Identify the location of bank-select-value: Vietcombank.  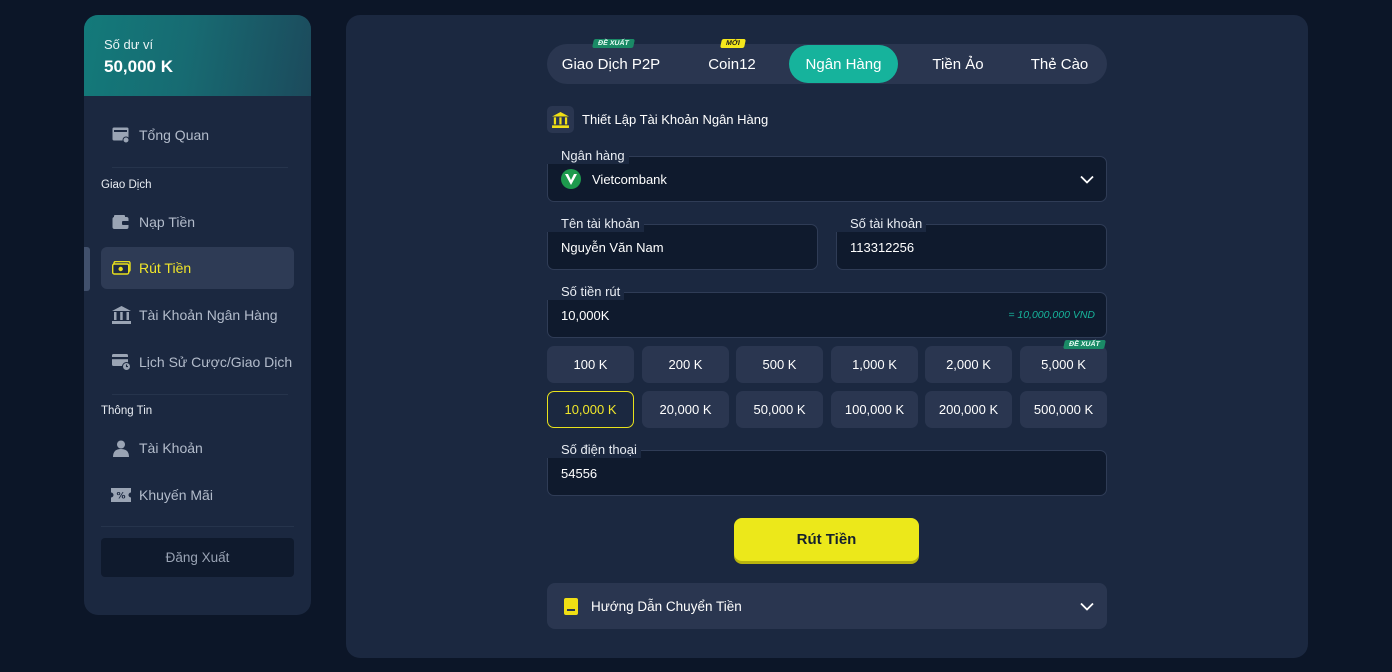
(629, 179).